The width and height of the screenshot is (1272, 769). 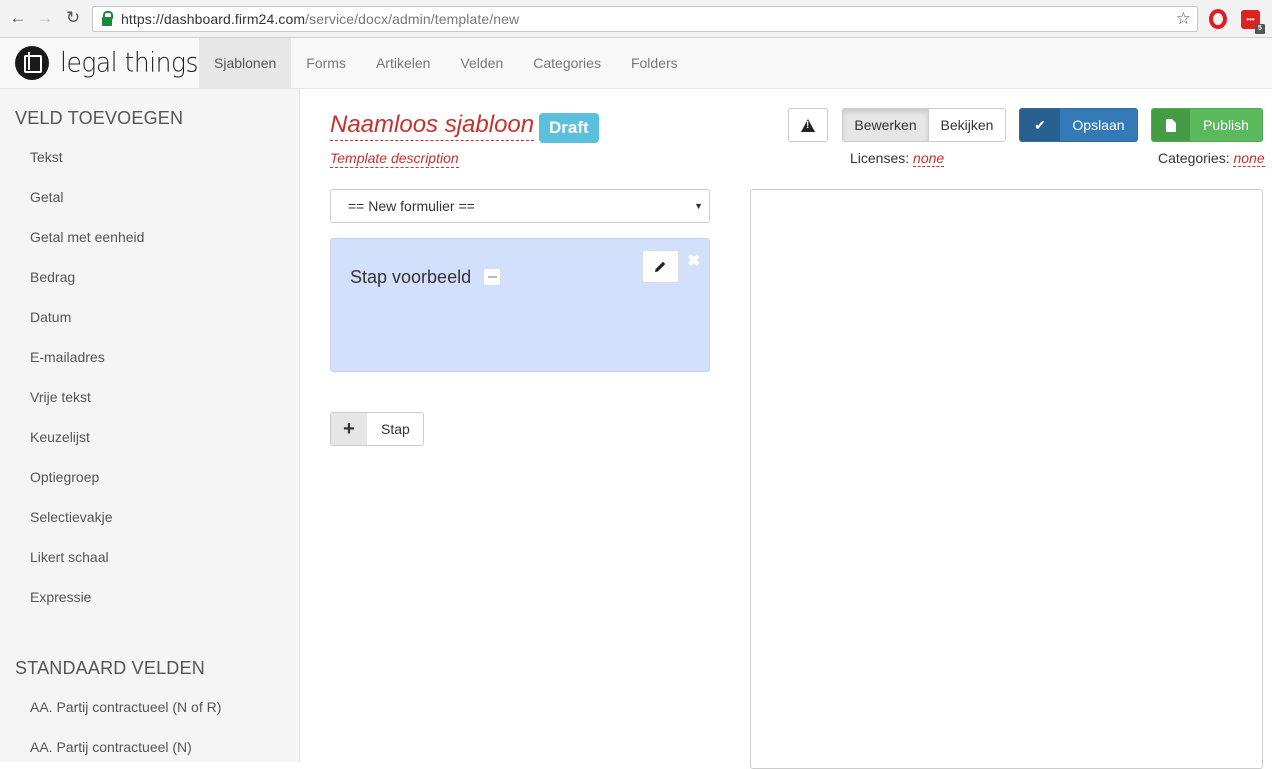 I want to click on publish-button: Publish, so click(x=1207, y=125).